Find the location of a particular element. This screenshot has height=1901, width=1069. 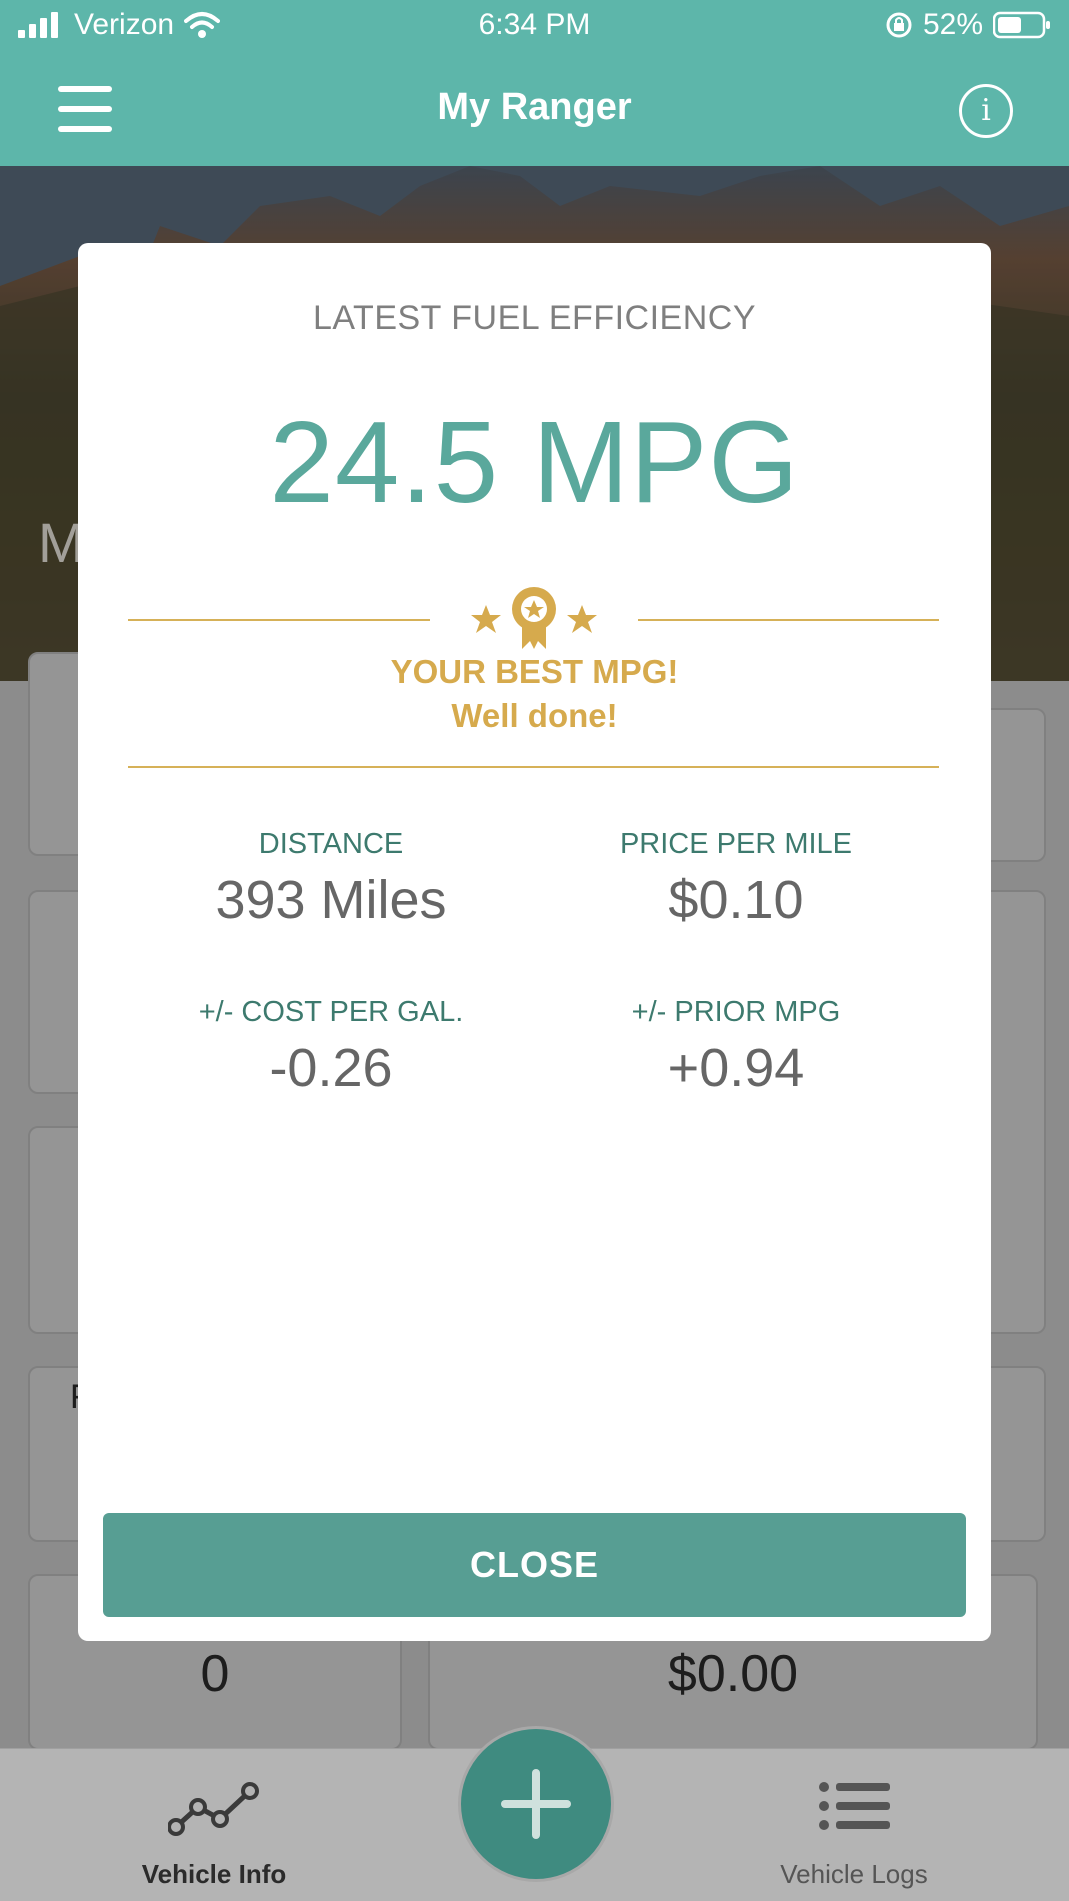

status-bar: Verizon 6:34 PM 52% is located at coordinates (534, 26).